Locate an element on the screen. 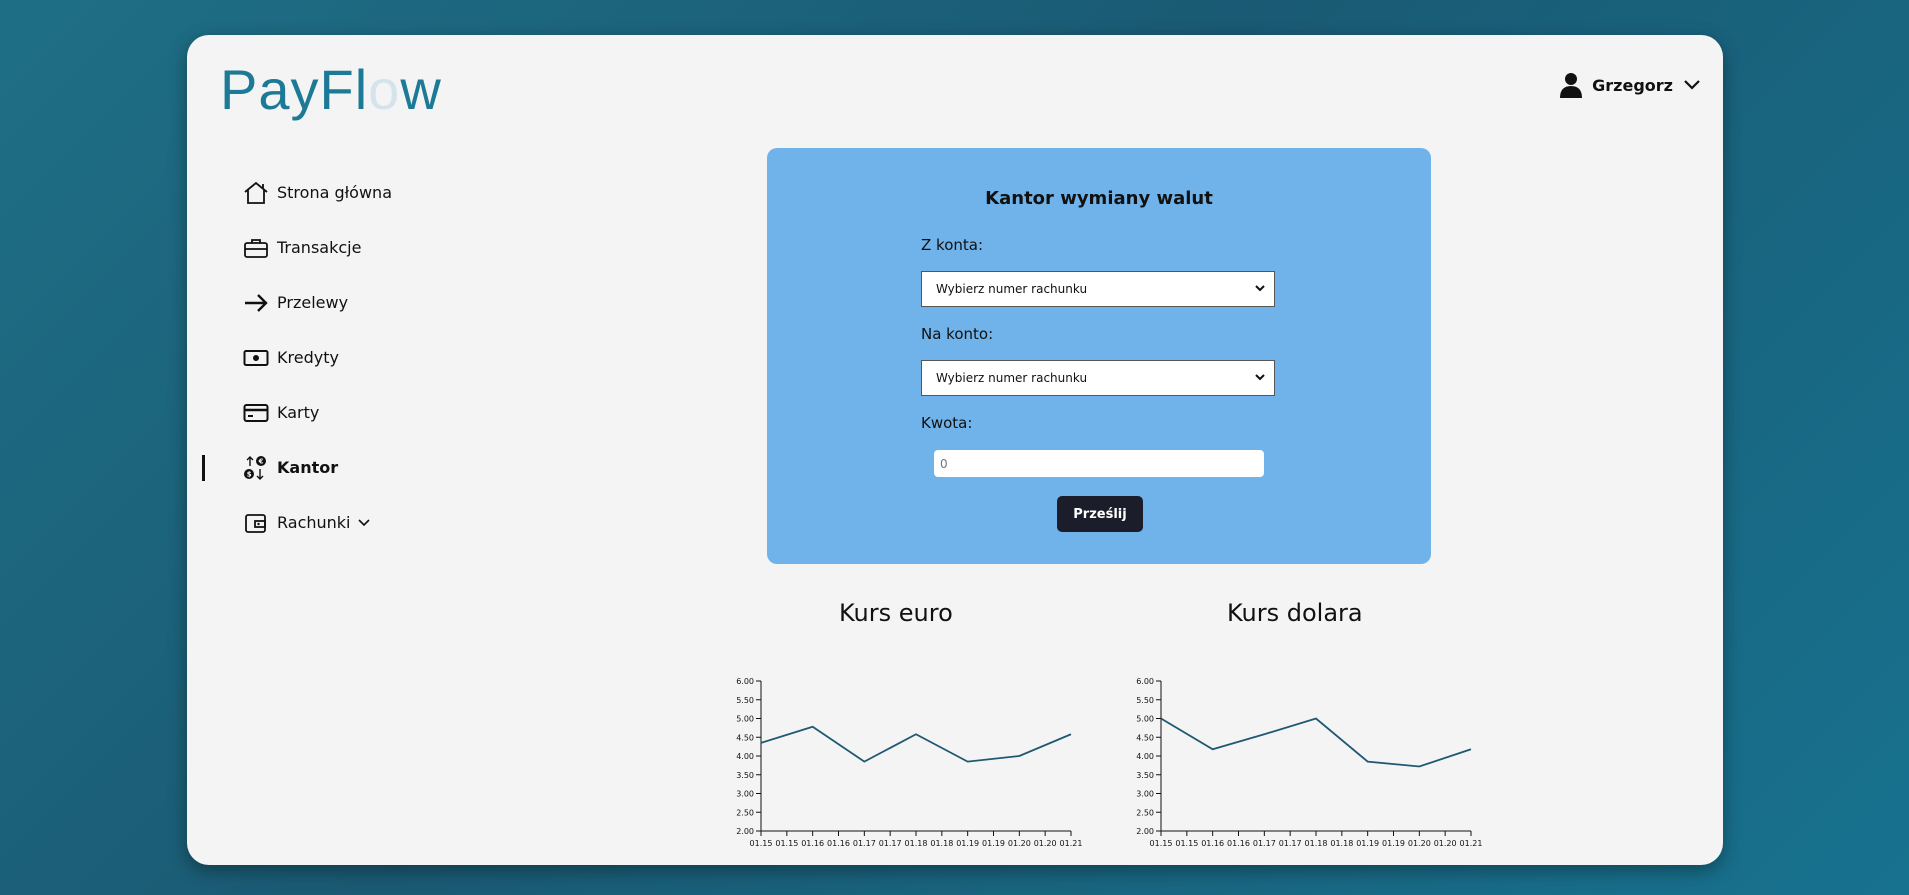  from-account-select: Wybierz numer rachunku is located at coordinates (1098, 289).